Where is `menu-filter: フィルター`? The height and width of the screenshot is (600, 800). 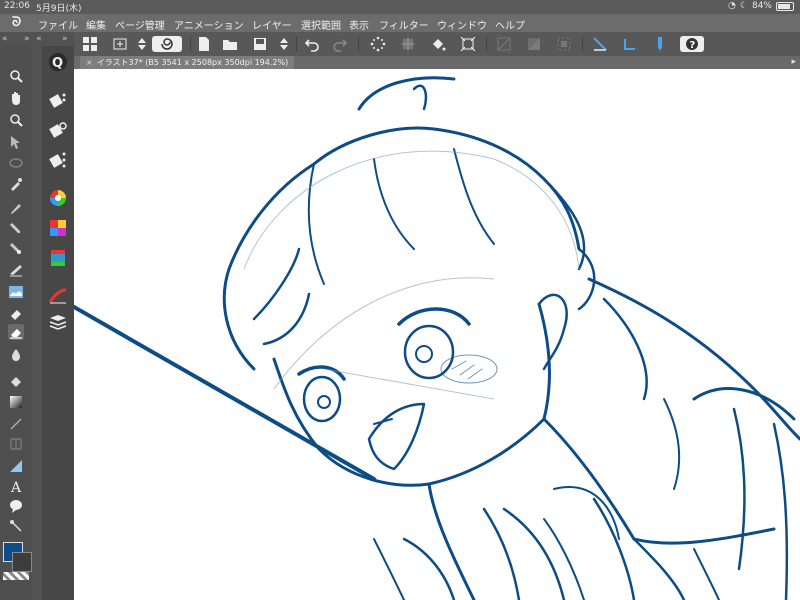
menu-filter: フィルター is located at coordinates (404, 24).